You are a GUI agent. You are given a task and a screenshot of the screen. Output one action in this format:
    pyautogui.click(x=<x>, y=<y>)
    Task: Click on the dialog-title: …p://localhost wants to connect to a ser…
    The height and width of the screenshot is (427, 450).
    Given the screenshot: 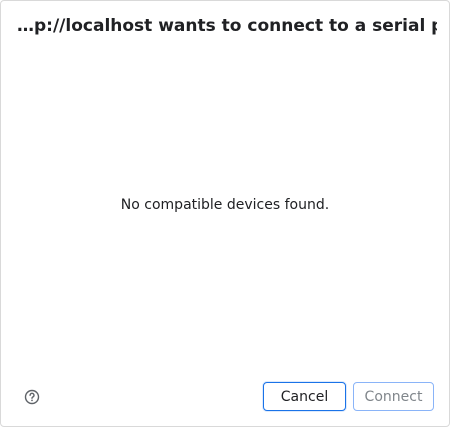 What is the action you would take?
    pyautogui.click(x=227, y=26)
    